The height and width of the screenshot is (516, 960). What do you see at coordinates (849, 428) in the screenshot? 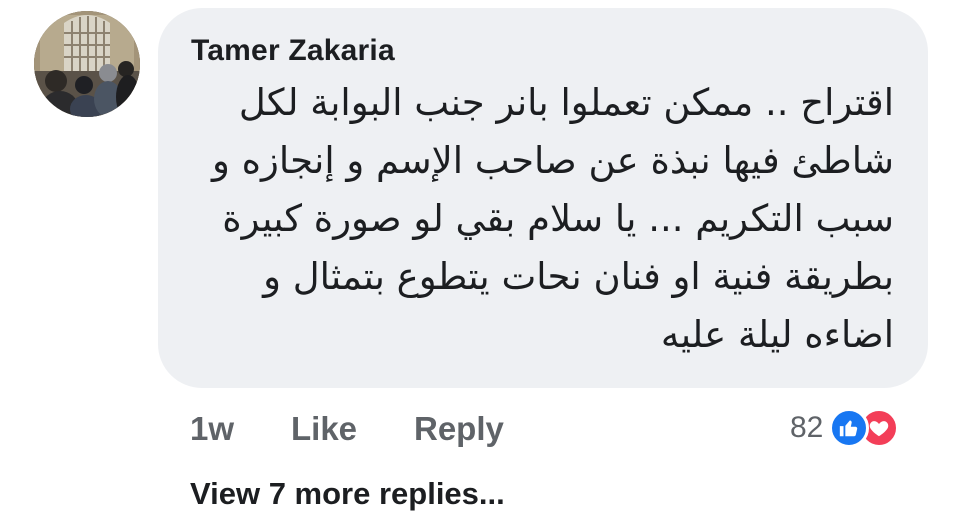
I see `like-icon` at bounding box center [849, 428].